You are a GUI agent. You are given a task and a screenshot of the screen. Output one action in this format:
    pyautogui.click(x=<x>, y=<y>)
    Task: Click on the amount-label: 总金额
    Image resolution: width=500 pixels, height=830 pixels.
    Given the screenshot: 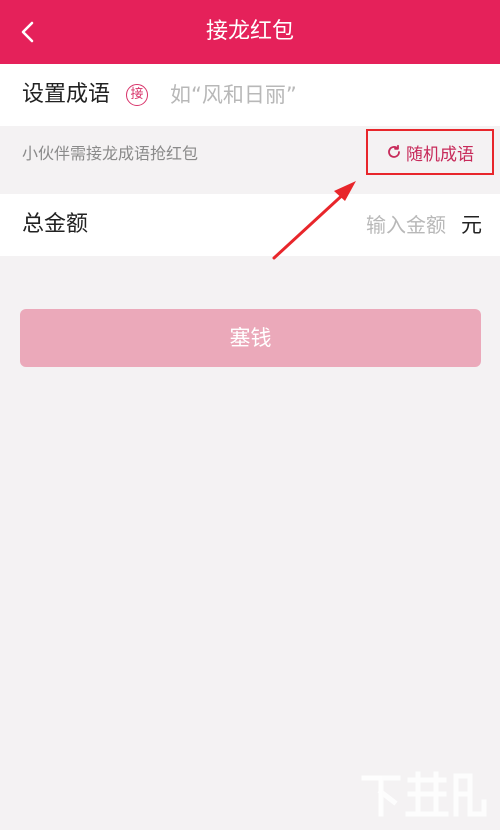 What is the action you would take?
    pyautogui.click(x=55, y=224)
    